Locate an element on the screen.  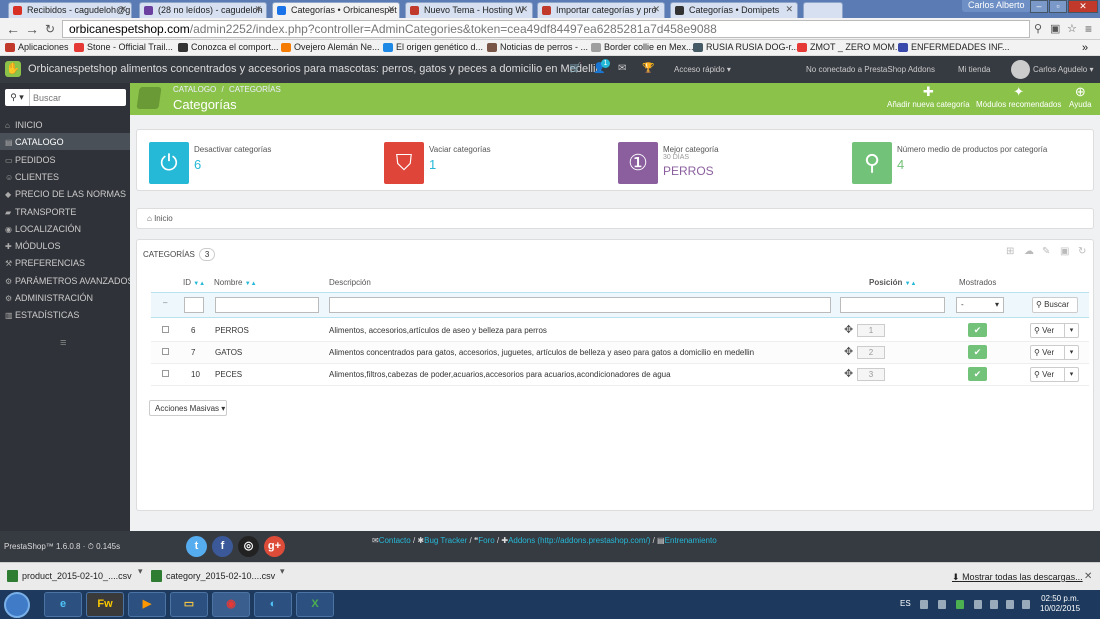
employee-menu: Carlos Agudelo ▾ is located at coordinates (1063, 69).